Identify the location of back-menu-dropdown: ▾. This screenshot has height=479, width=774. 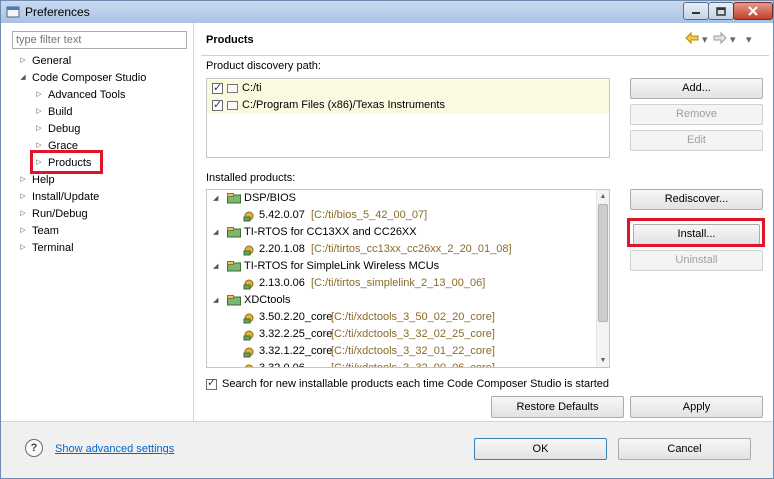
(705, 40).